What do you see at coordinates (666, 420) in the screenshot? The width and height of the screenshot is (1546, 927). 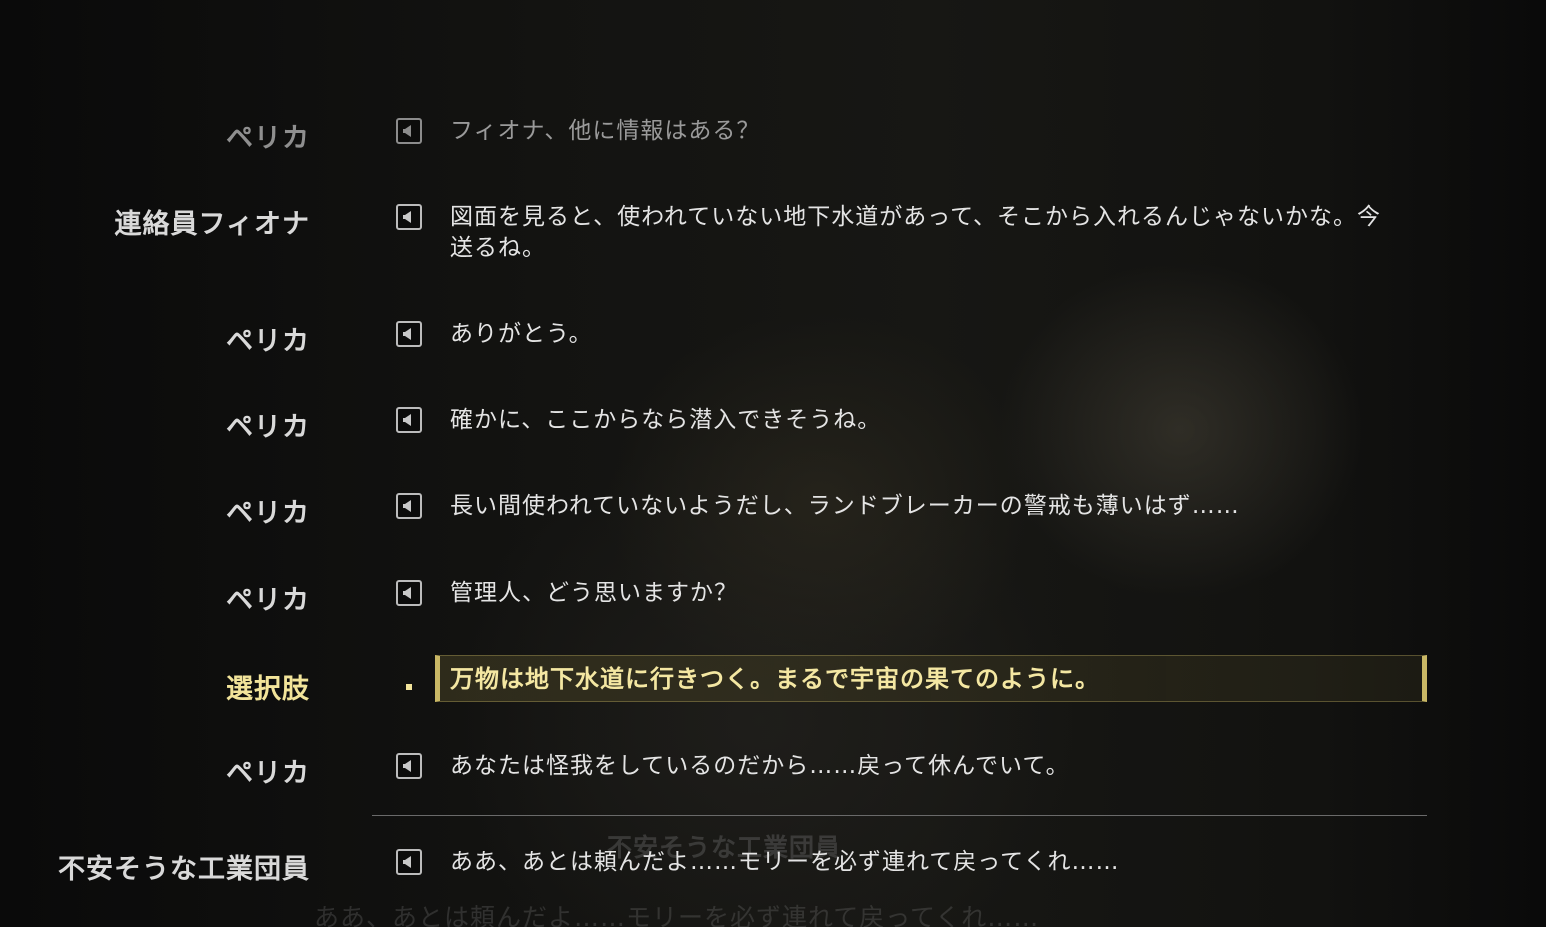 I see `dialogue-line: 確かに、ここからなら潜入できそうね。` at bounding box center [666, 420].